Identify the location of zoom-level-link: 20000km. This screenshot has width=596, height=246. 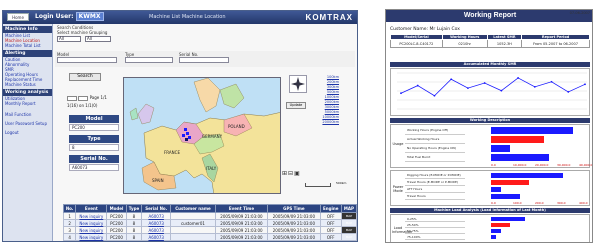
(330, 122).